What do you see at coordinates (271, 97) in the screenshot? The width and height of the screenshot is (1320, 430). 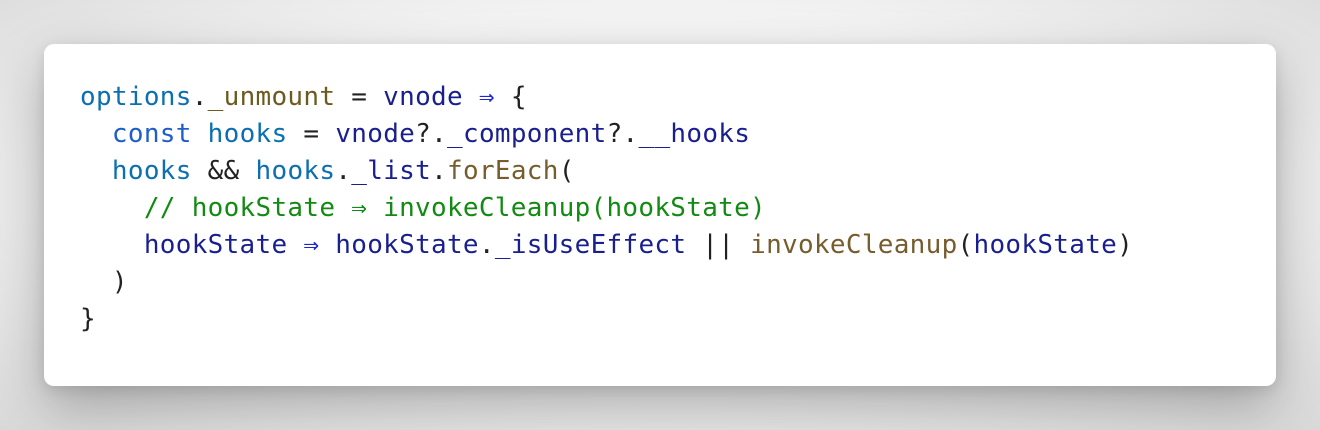 I see `code-token: _unmount` at bounding box center [271, 97].